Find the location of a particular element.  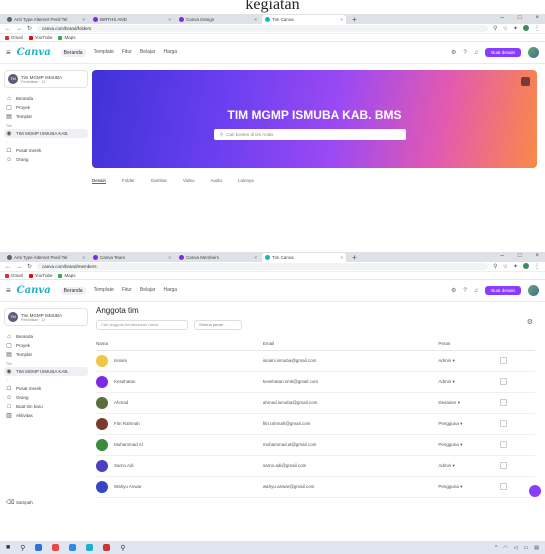

chrome-icon is located at coordinates (56, 547).